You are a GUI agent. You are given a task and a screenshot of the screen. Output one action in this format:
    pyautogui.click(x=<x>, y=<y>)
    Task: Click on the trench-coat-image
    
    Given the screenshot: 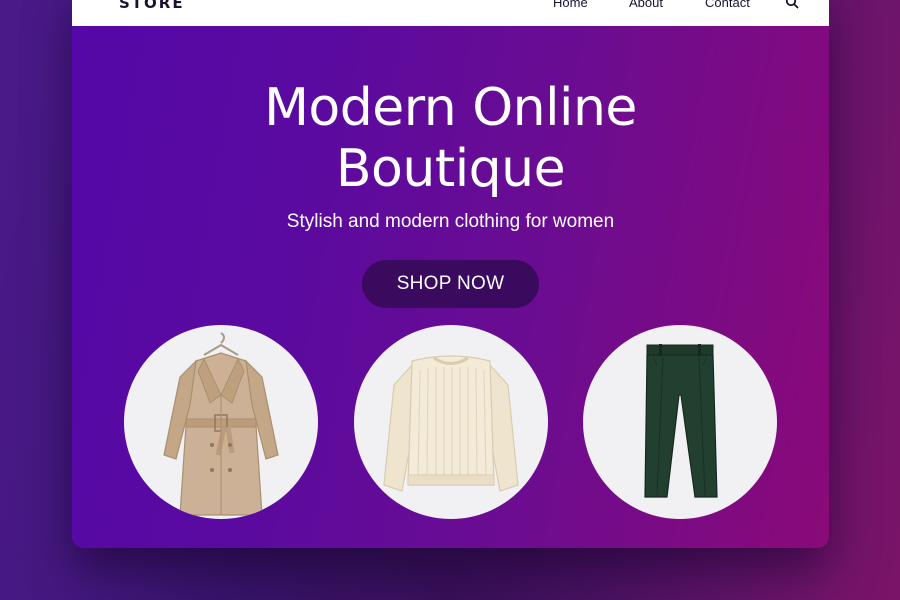 What is the action you would take?
    pyautogui.click(x=221, y=424)
    